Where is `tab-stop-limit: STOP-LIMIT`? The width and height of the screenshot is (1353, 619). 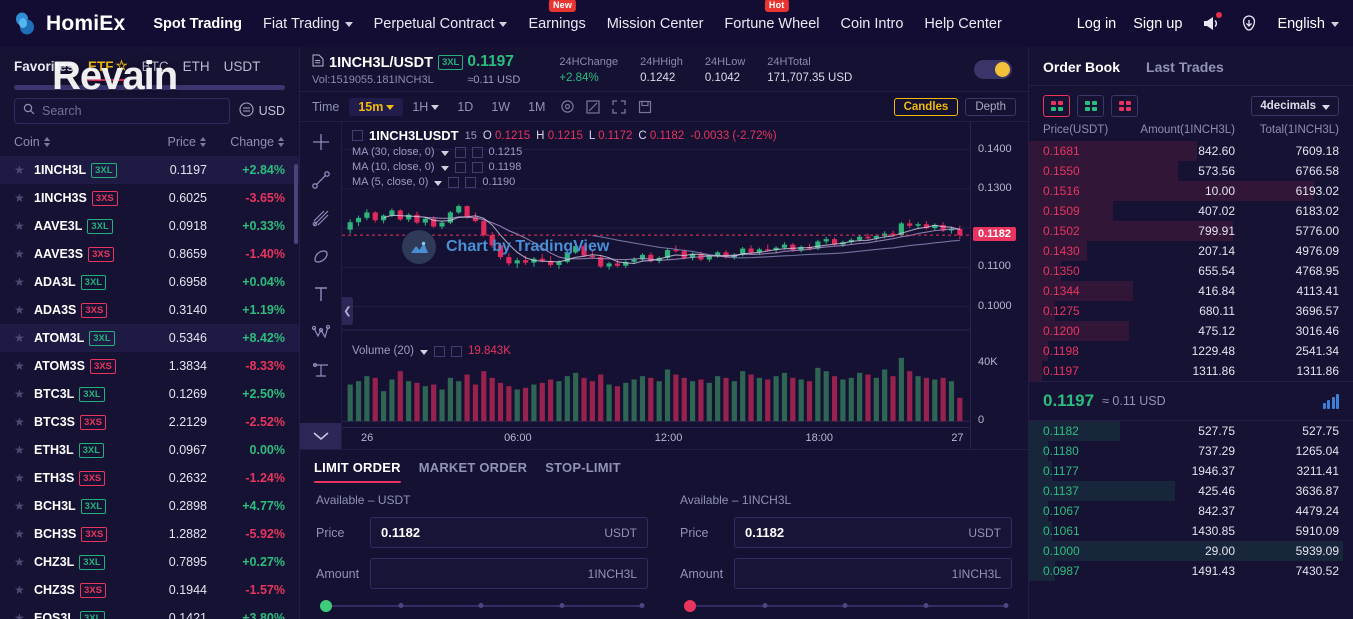
tab-stop-limit: STOP-LIMIT is located at coordinates (582, 471).